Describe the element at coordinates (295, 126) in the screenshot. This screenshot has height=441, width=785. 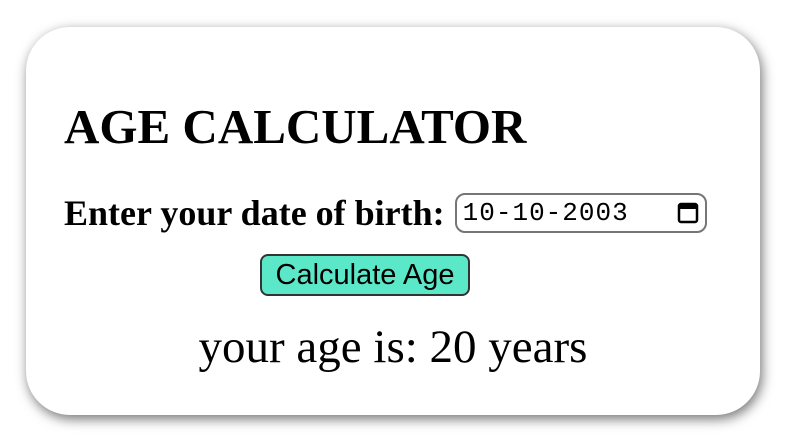
I see `page-title: AGE CALCULATOR` at that location.